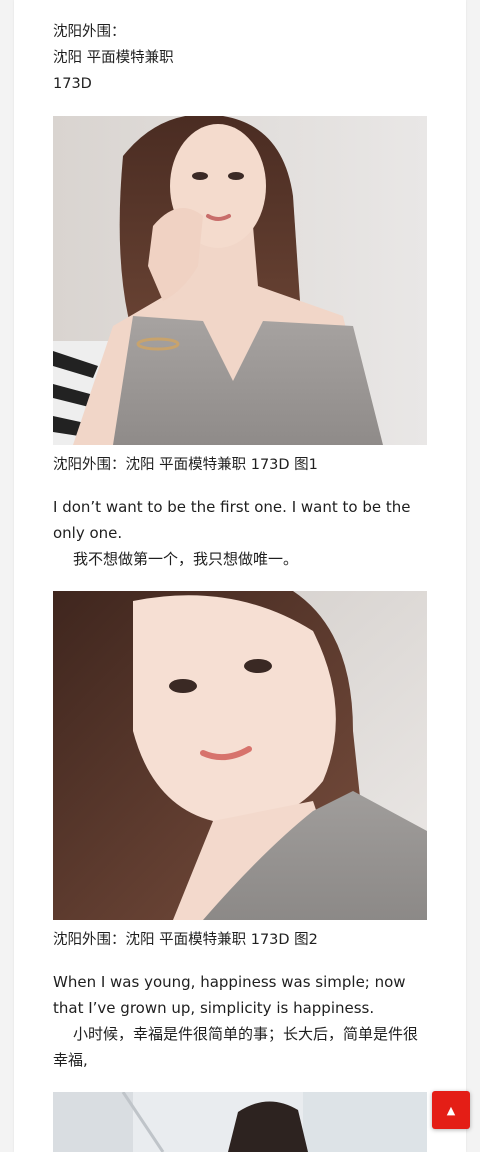 The width and height of the screenshot is (480, 1152). I want to click on quote-1-cn: 我不想做第一个，我只想做唯一。, so click(186, 559).